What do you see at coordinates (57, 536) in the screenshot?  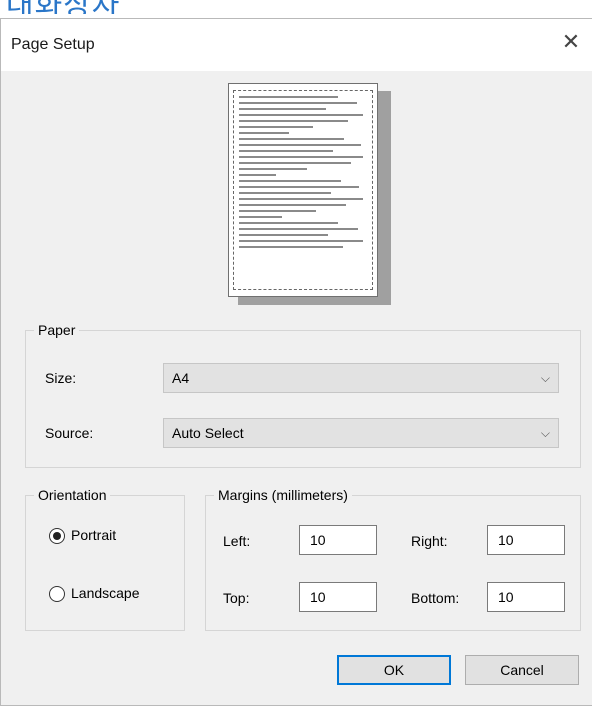 I see `portrait-radio` at bounding box center [57, 536].